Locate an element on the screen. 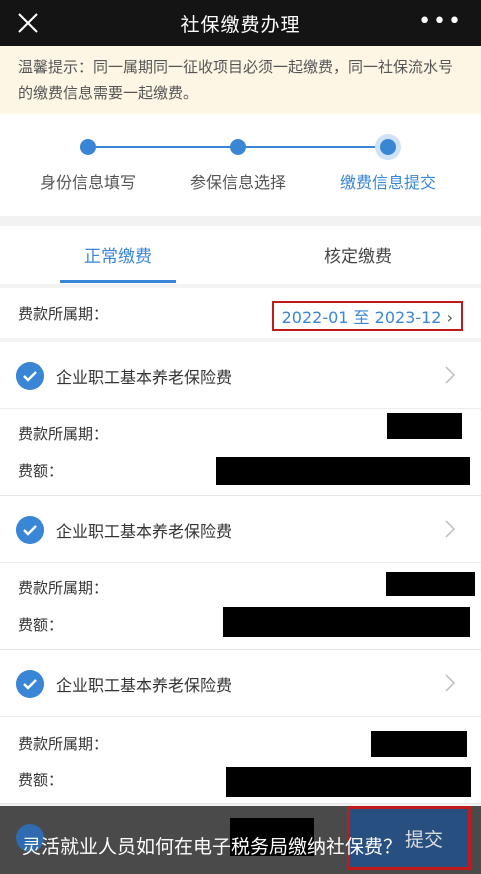  more-icon: ••• is located at coordinates (440, 22).